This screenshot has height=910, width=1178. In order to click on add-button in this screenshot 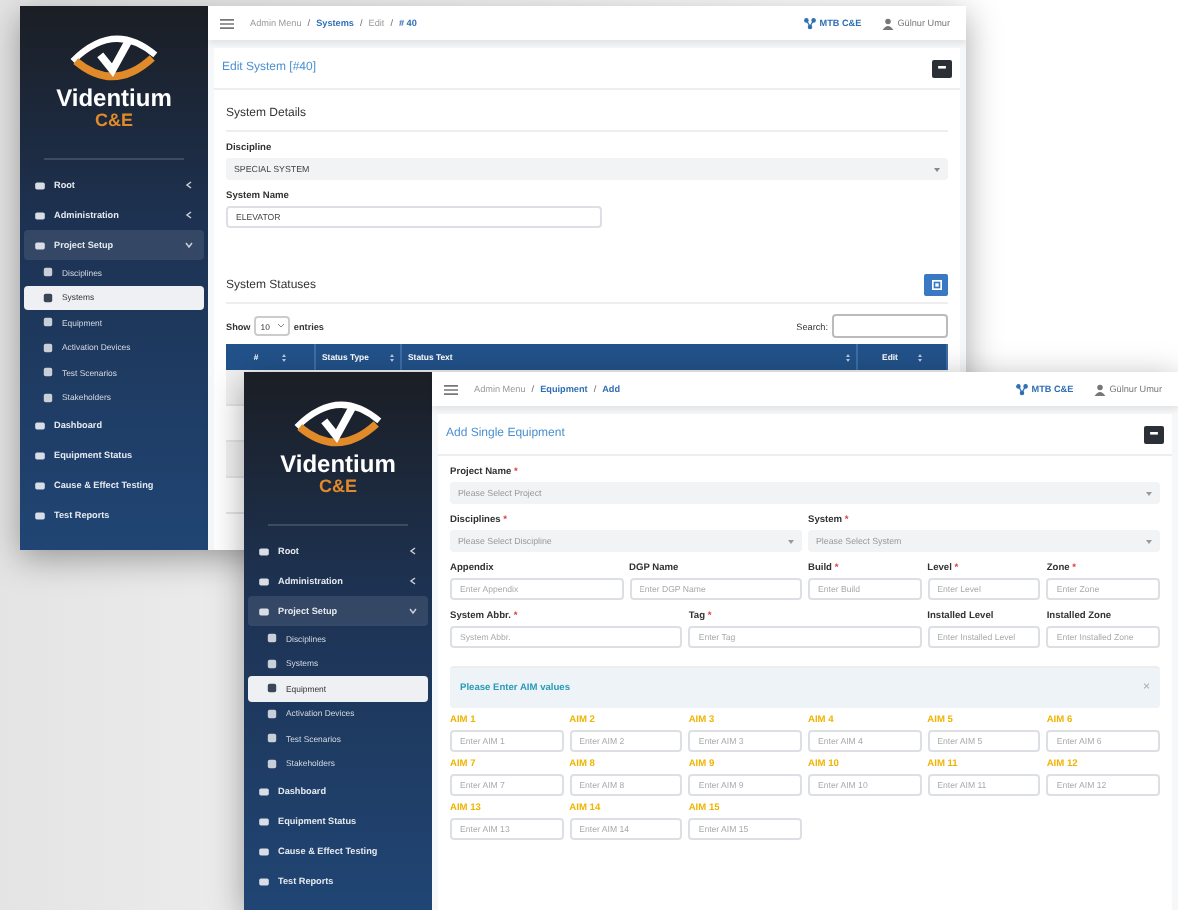, I will do `click(936, 285)`.